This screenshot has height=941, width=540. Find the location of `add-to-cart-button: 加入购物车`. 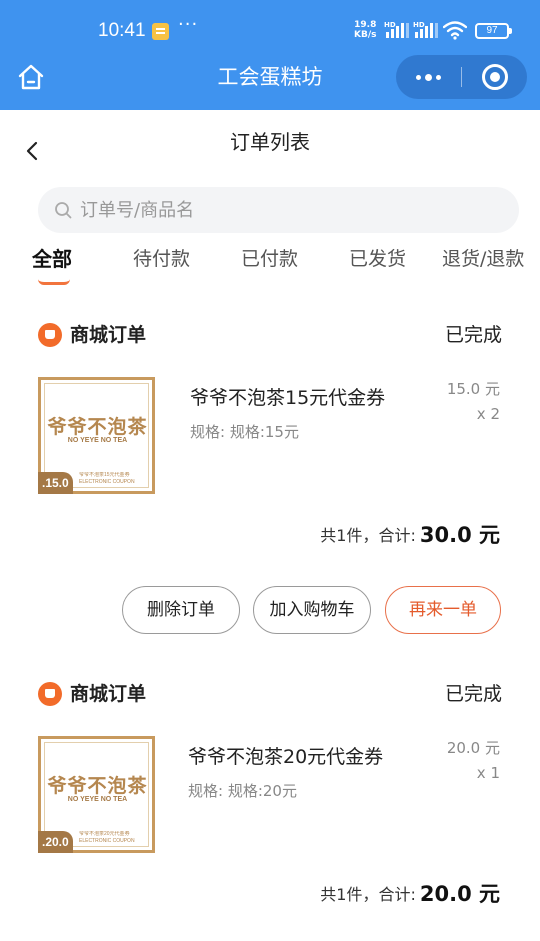

add-to-cart-button: 加入购物车 is located at coordinates (312, 610).